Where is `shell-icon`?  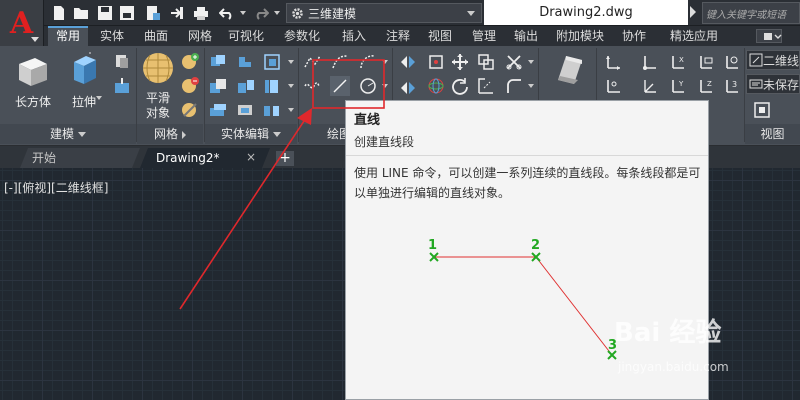 shell-icon is located at coordinates (246, 110).